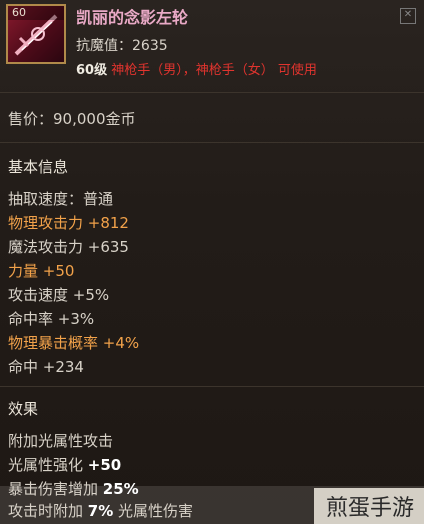 This screenshot has width=424, height=524. What do you see at coordinates (92, 70) in the screenshot?
I see `level-requirement: 60级` at bounding box center [92, 70].